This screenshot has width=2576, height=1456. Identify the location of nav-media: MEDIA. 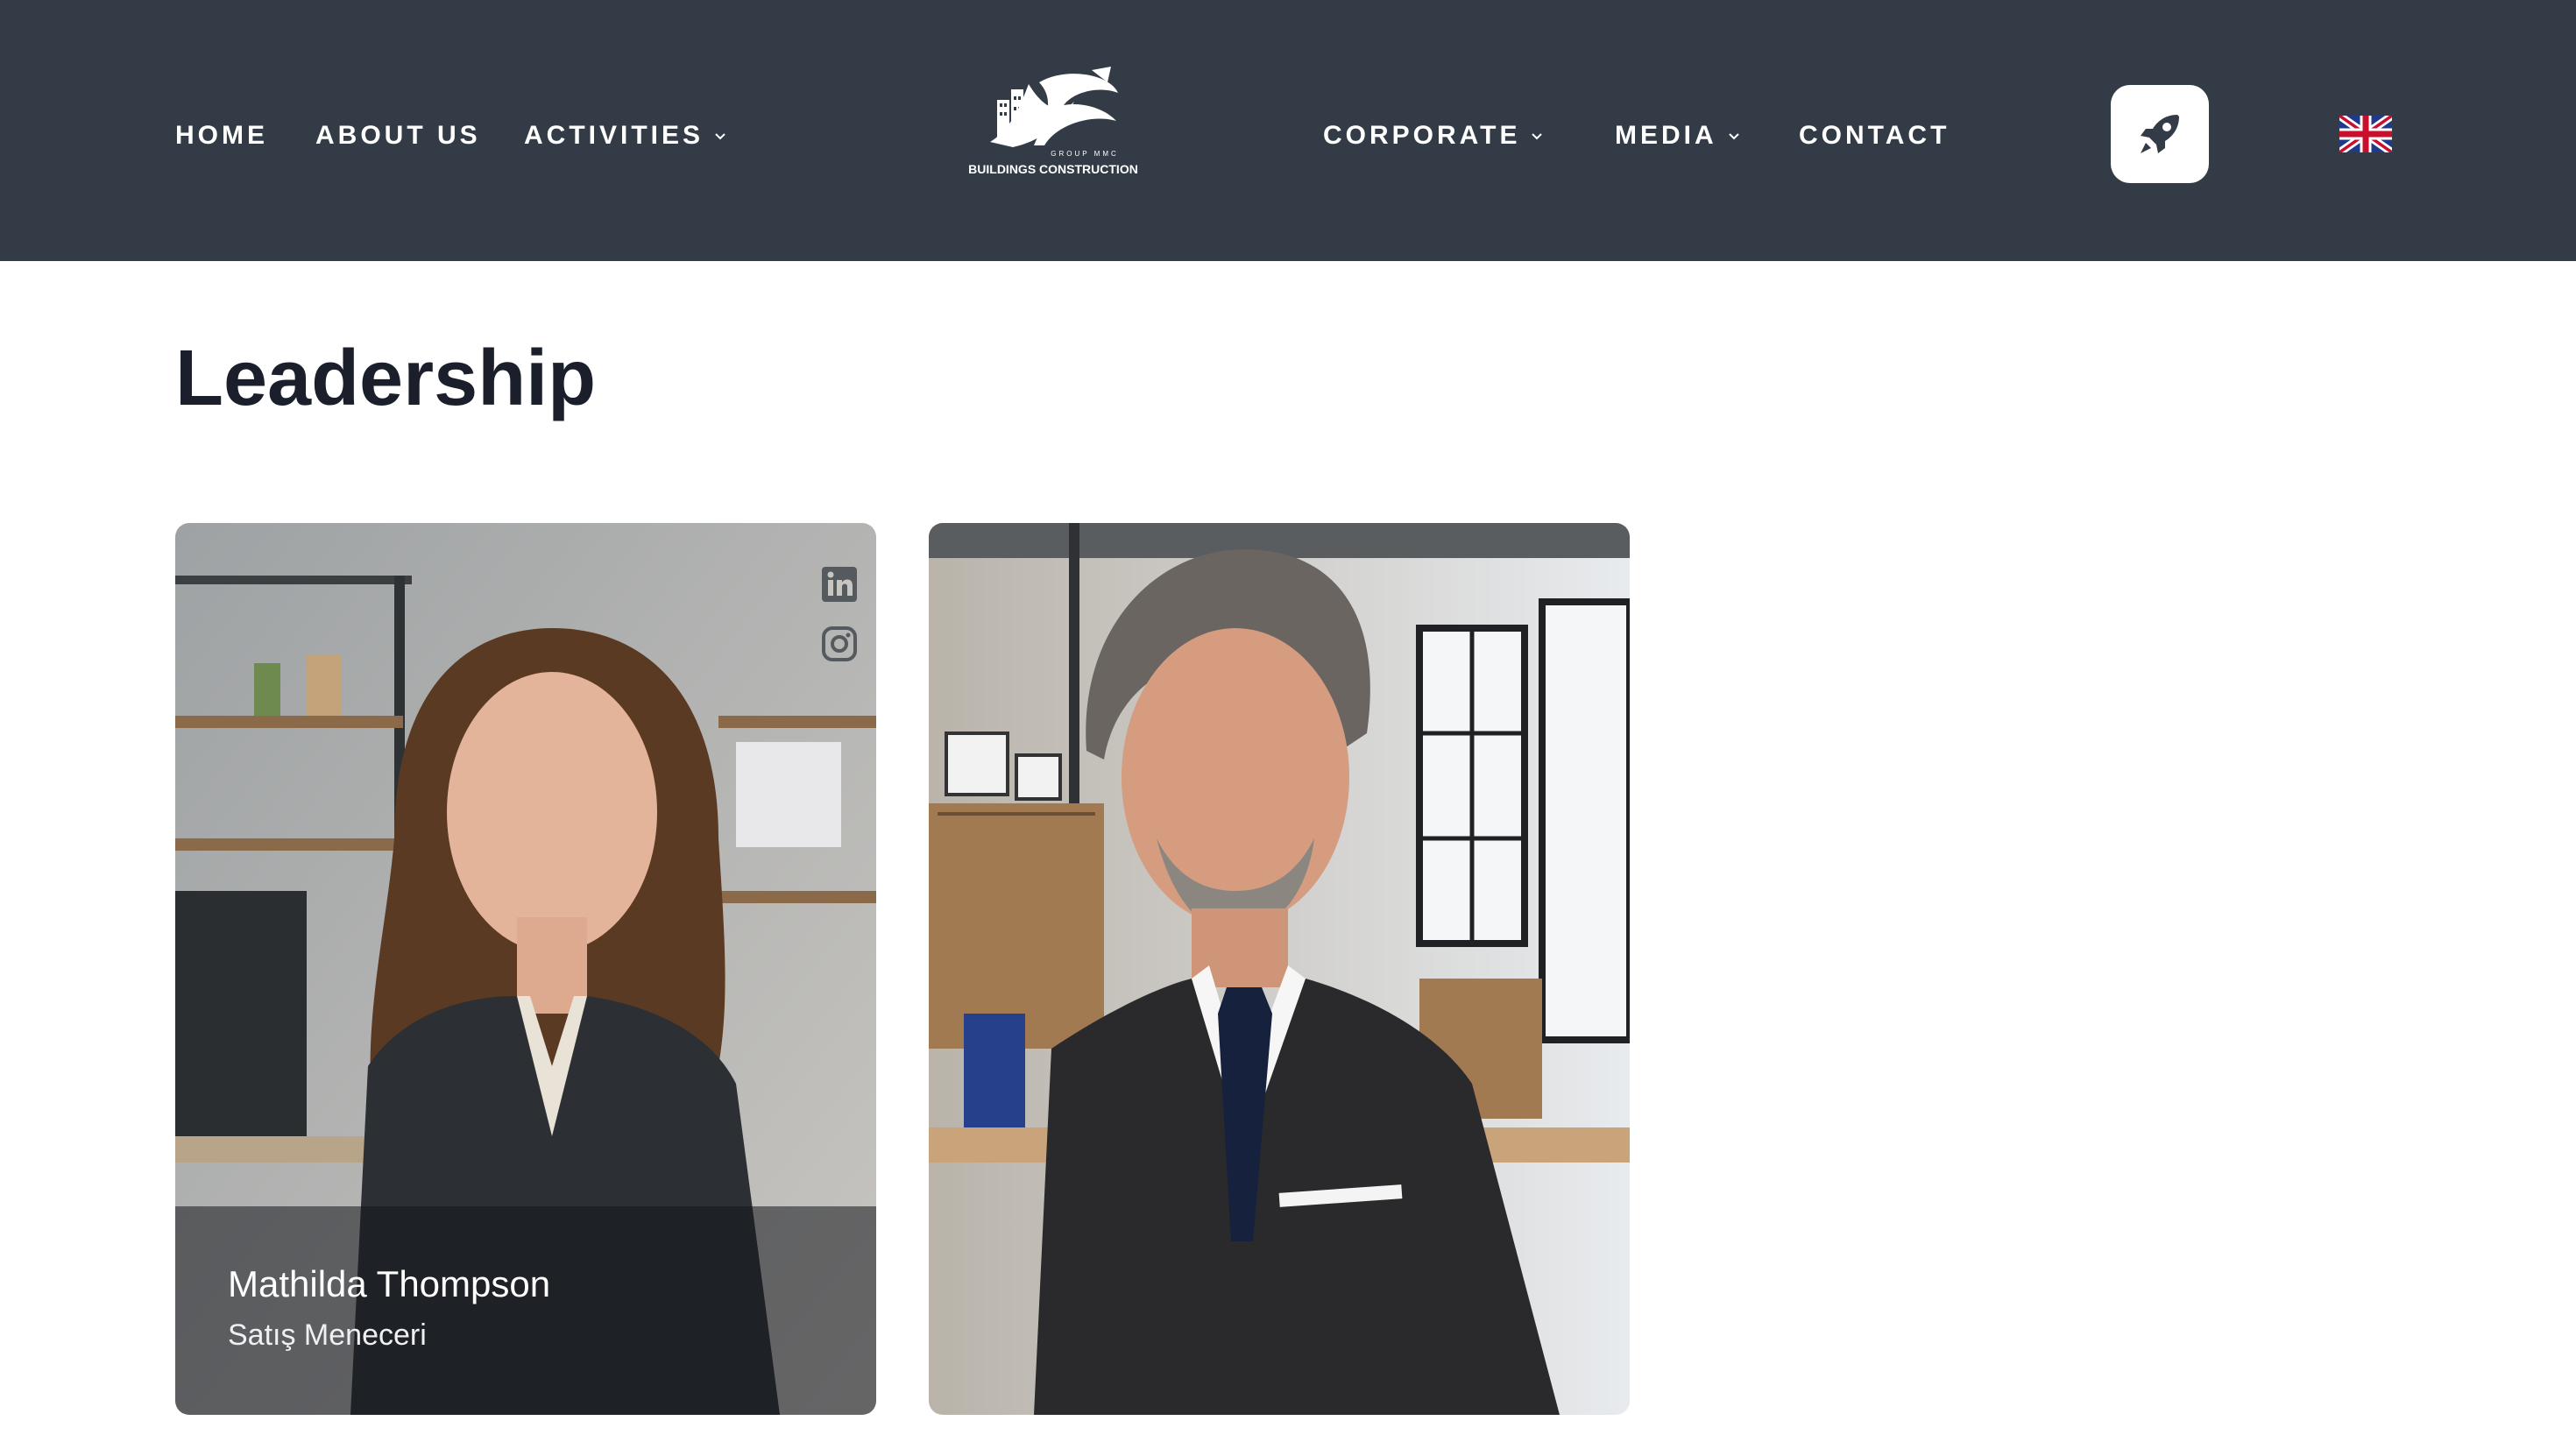
(1678, 136).